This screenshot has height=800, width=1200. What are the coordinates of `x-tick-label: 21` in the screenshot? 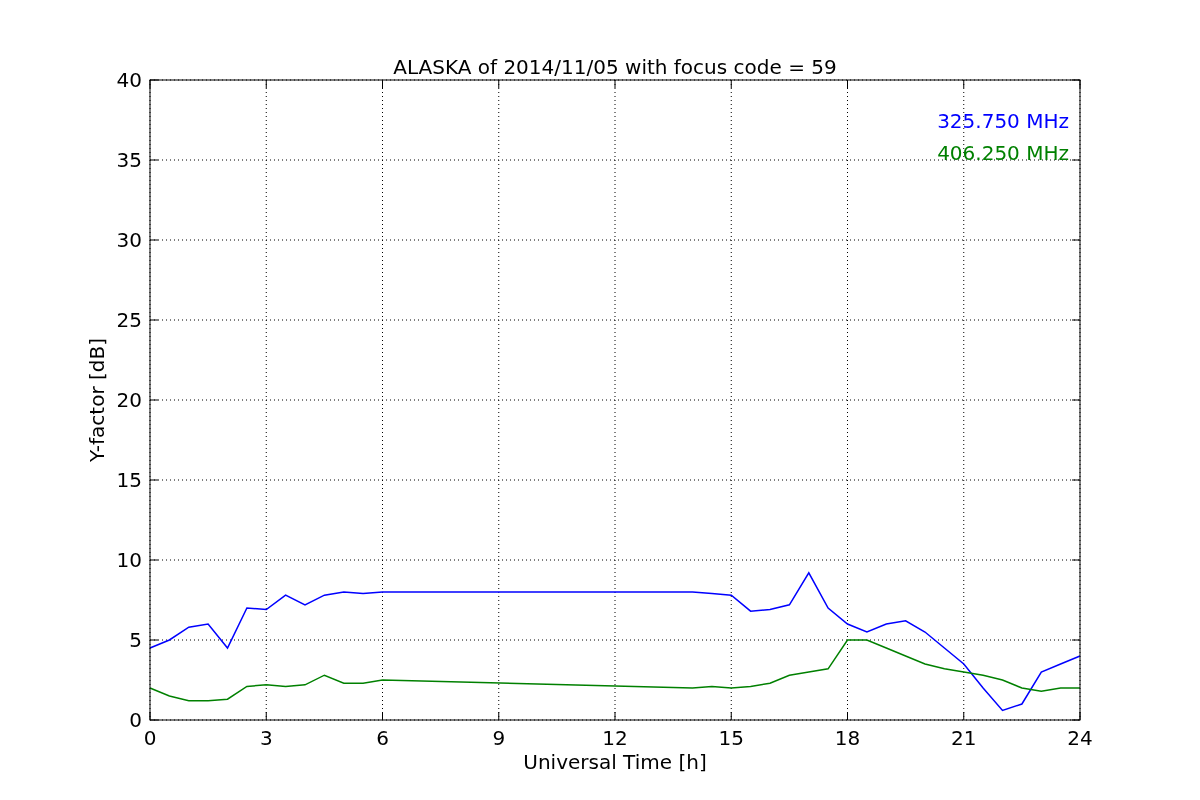 It's located at (964, 738).